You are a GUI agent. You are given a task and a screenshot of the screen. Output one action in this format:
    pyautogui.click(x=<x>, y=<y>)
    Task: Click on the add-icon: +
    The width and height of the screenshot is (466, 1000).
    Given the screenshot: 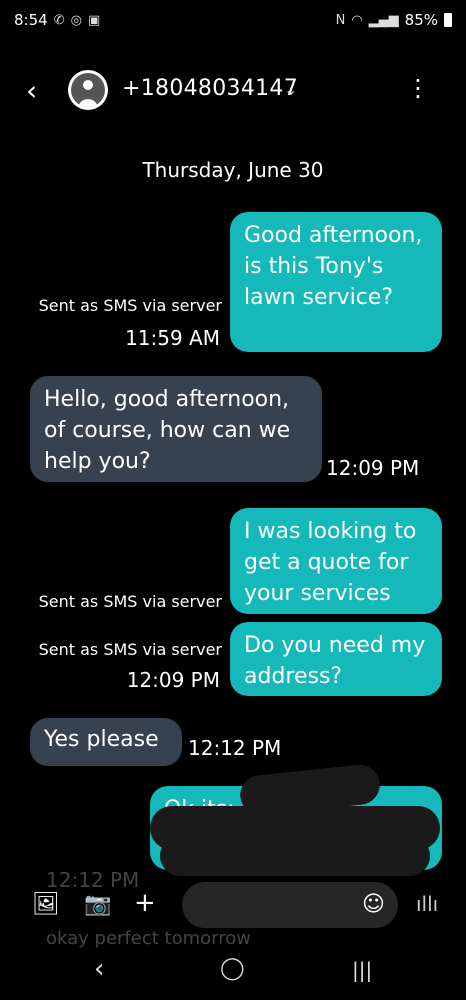 What is the action you would take?
    pyautogui.click(x=145, y=903)
    